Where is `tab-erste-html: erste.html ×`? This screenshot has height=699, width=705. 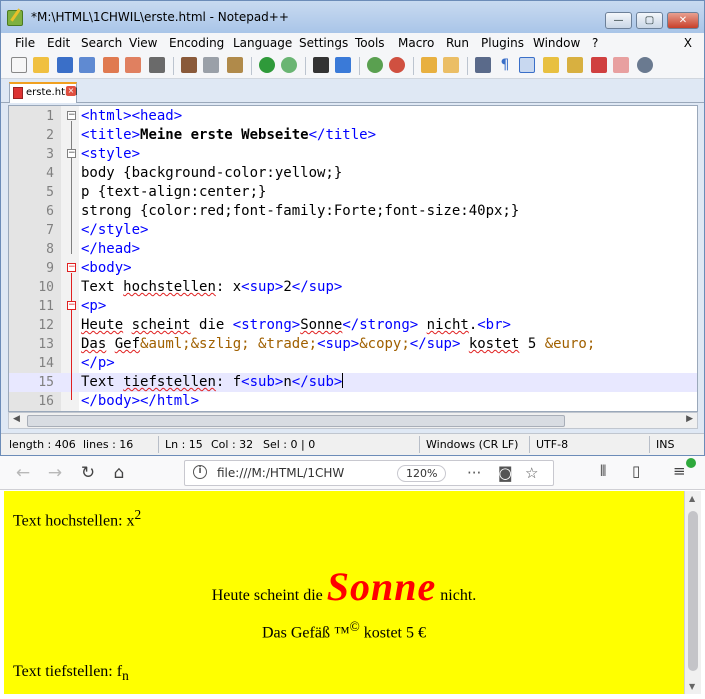
tab-erste-html: erste.html × is located at coordinates (43, 92).